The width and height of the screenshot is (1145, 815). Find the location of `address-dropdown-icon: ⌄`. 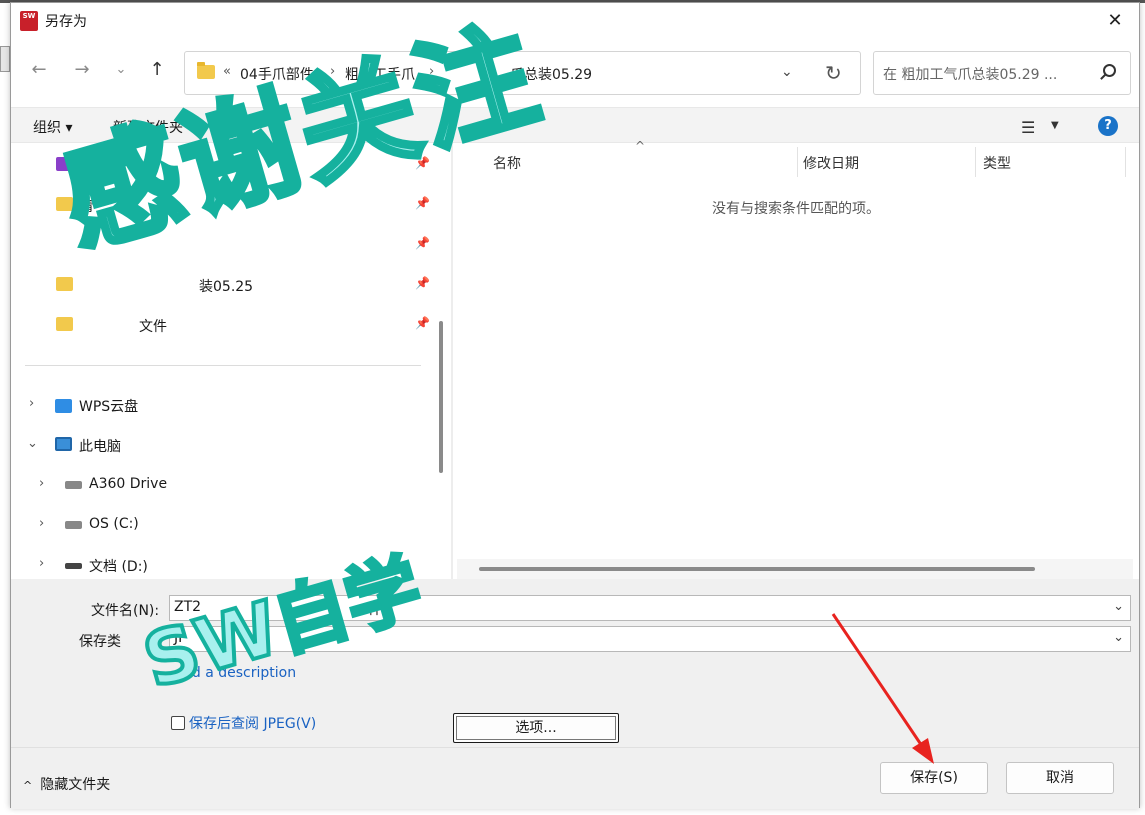

address-dropdown-icon: ⌄ is located at coordinates (787, 72).